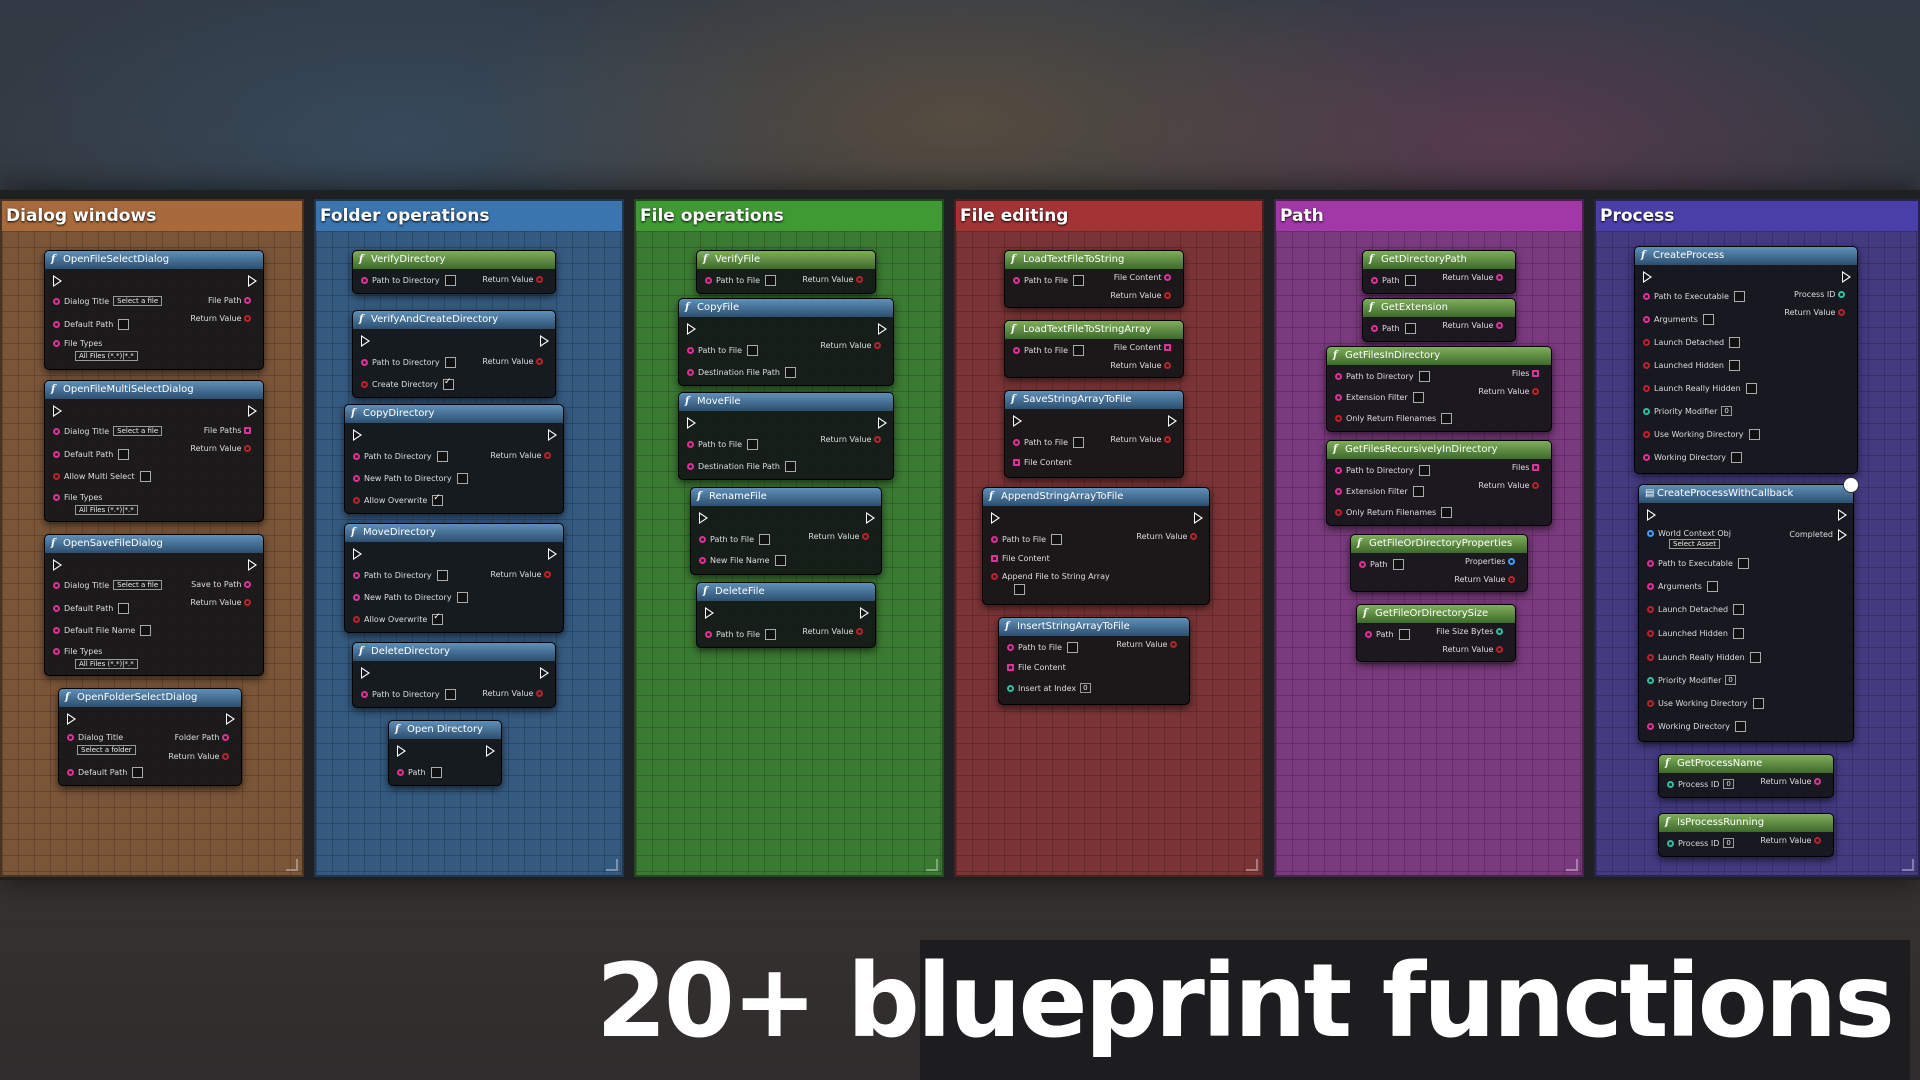 The image size is (1920, 1080). What do you see at coordinates (1492, 561) in the screenshot?
I see `pin-row: Properties` at bounding box center [1492, 561].